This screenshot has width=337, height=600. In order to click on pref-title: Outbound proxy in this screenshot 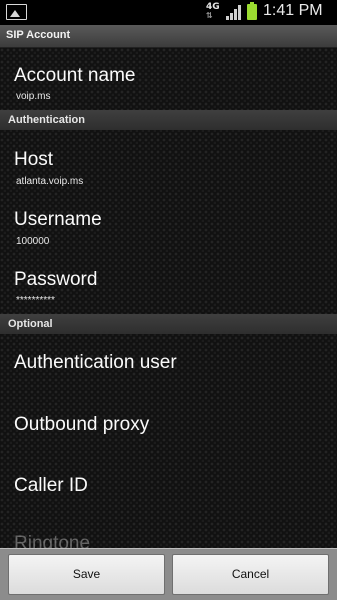, I will do `click(82, 424)`.